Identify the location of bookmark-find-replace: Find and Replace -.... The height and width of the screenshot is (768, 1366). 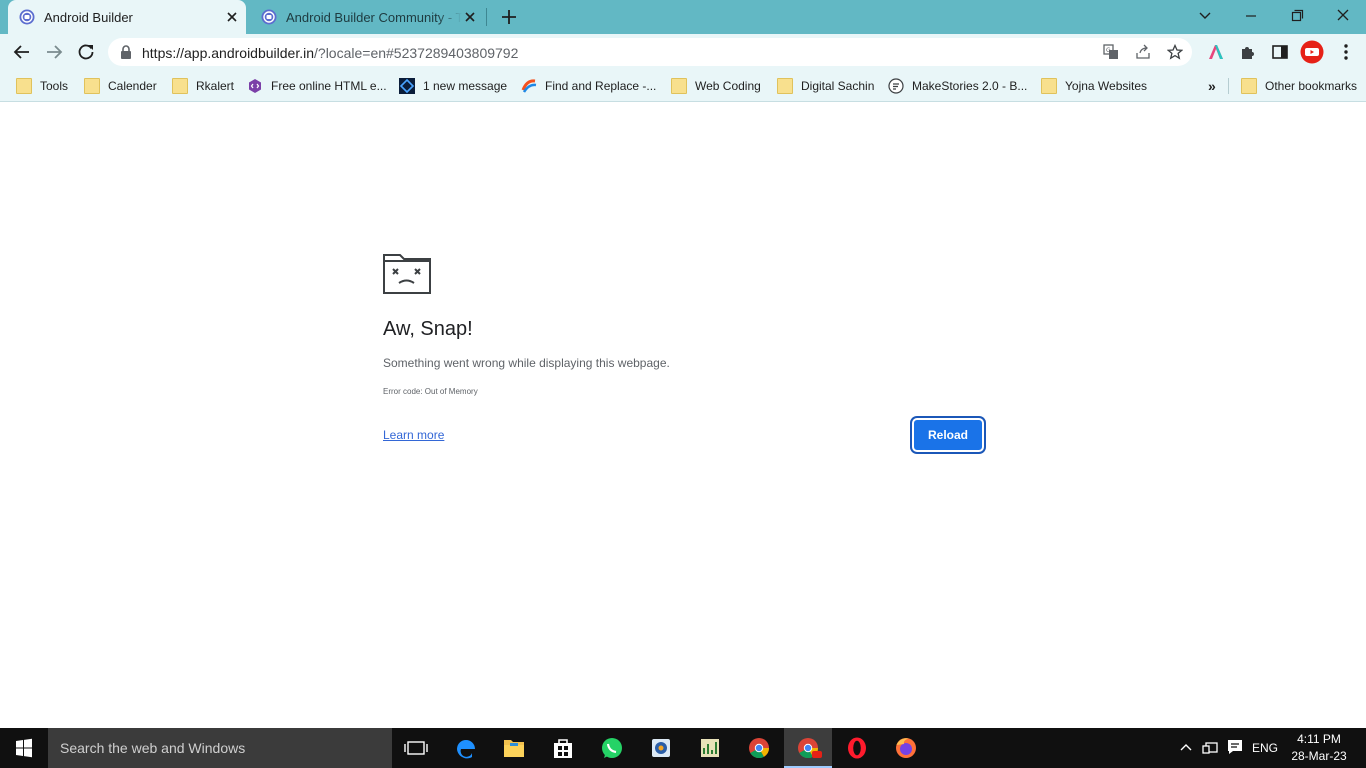
(588, 86).